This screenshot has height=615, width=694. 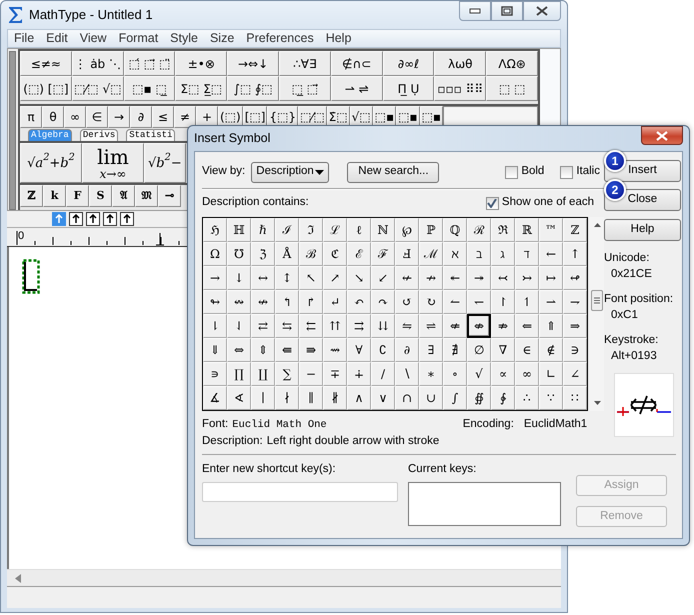 What do you see at coordinates (431, 254) in the screenshot?
I see `symbol-cell: ℳ` at bounding box center [431, 254].